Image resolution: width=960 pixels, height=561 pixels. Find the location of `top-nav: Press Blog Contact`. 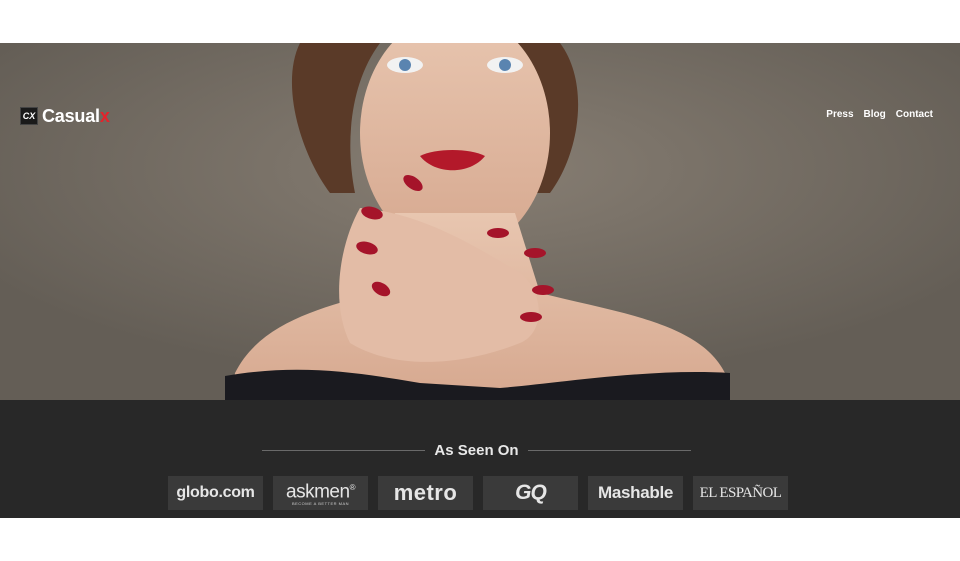

top-nav: Press Blog Contact is located at coordinates (879, 114).